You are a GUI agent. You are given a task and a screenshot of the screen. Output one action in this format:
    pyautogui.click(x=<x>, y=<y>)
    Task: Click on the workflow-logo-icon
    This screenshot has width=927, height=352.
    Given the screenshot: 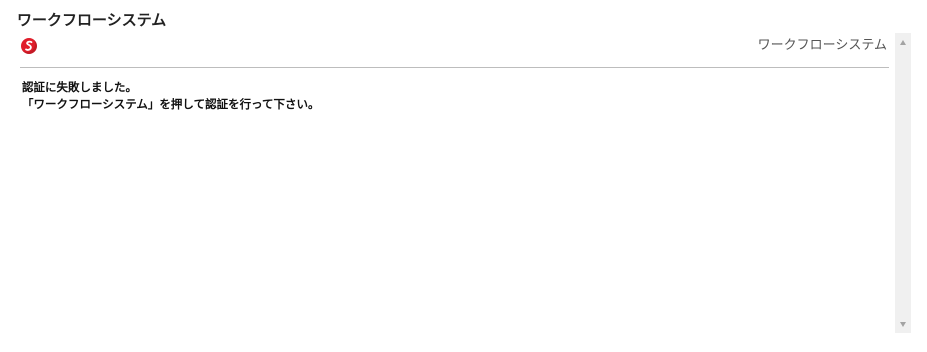 What is the action you would take?
    pyautogui.click(x=29, y=46)
    